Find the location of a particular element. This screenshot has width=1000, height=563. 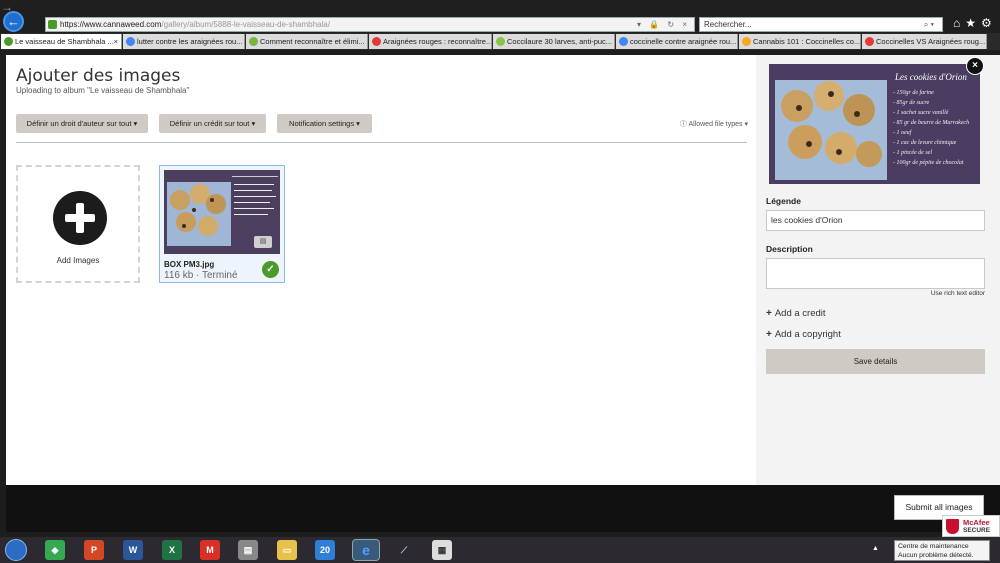

browser-tools: ⌂★⚙ is located at coordinates (975, 23).